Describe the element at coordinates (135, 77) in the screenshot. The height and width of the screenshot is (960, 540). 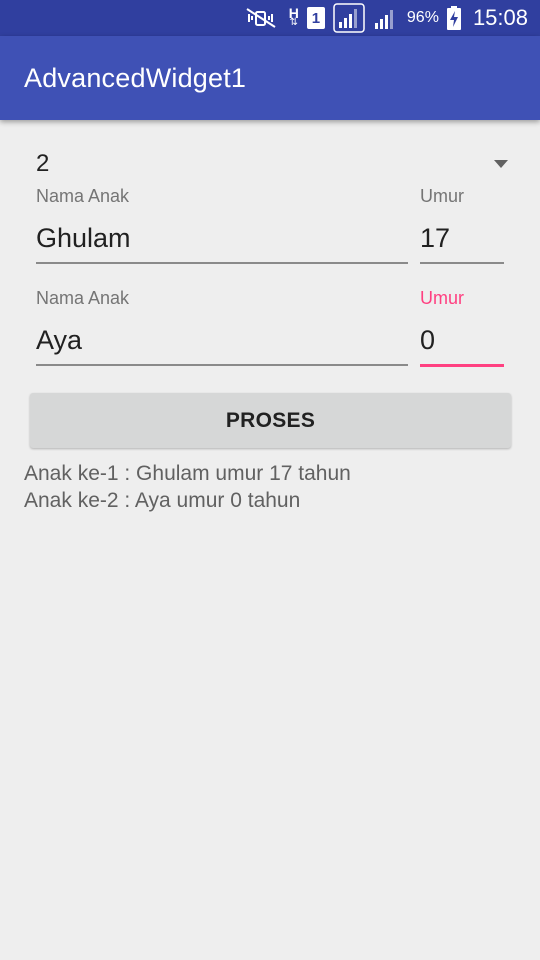
I see `app-title: AdvancedWidget1` at that location.